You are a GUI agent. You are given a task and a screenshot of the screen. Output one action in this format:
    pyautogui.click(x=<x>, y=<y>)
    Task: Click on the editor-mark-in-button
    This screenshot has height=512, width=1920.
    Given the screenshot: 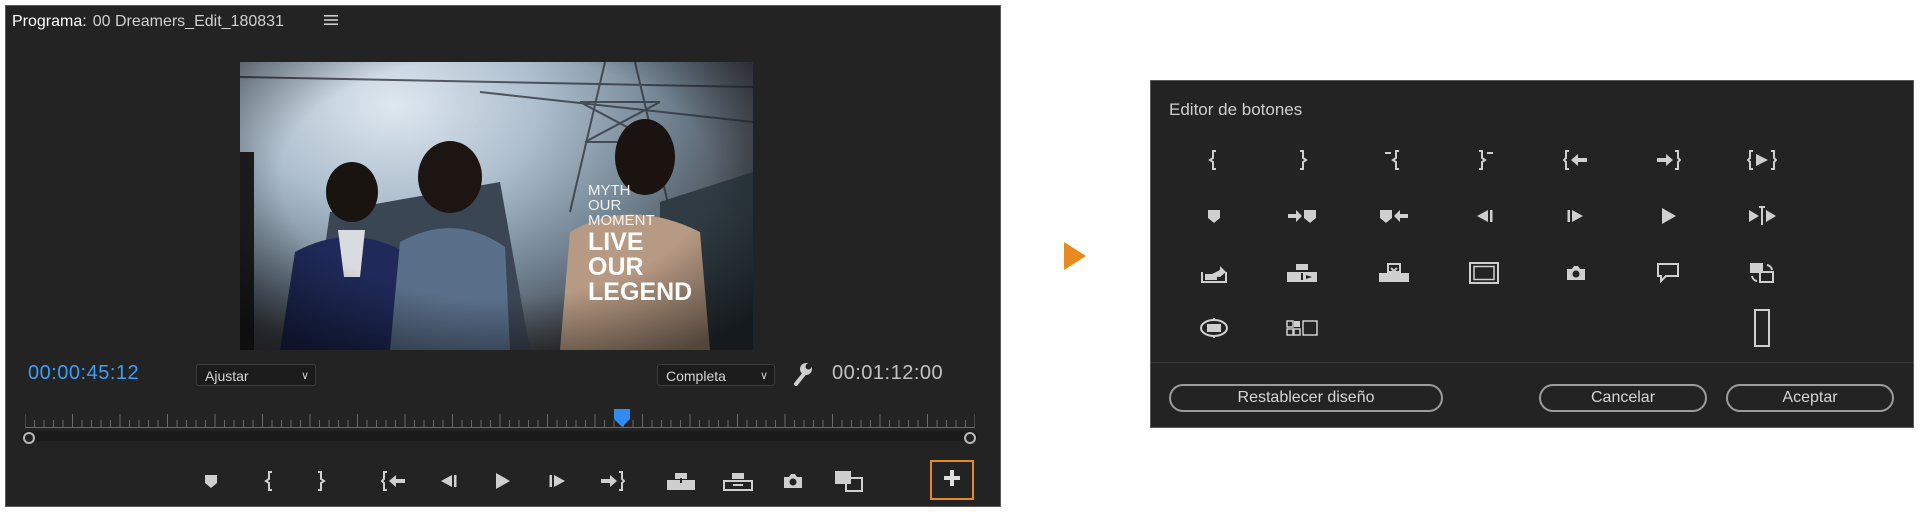 What is the action you would take?
    pyautogui.click(x=1214, y=162)
    